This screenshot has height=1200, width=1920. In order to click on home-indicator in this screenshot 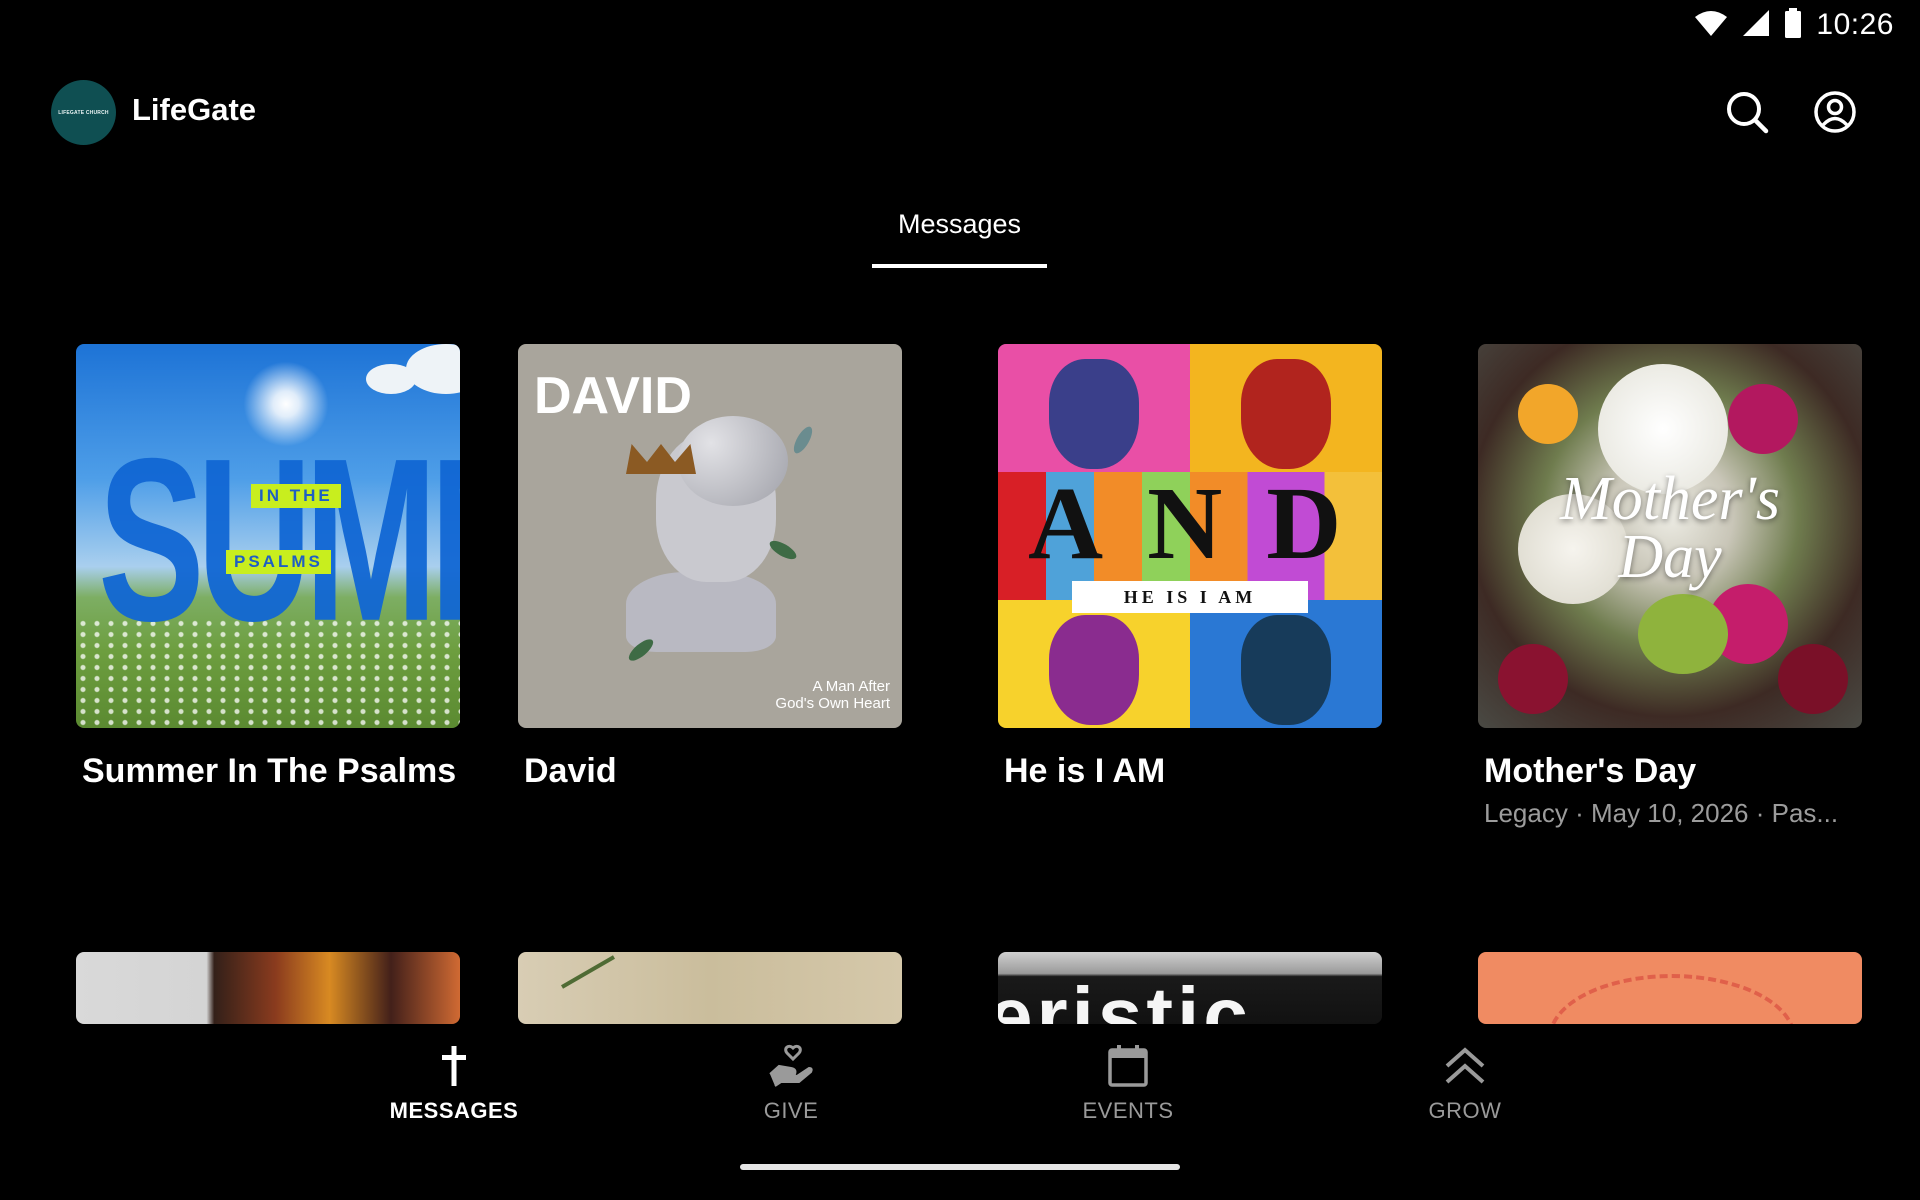, I will do `click(960, 1167)`.